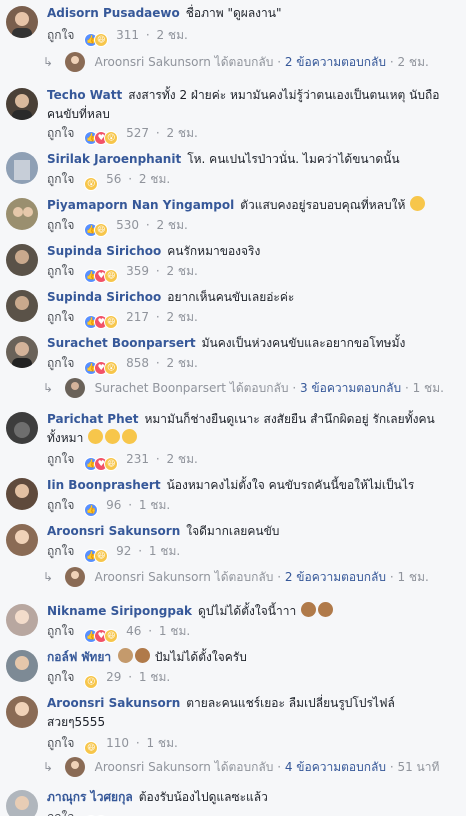 The height and width of the screenshot is (816, 466). What do you see at coordinates (48, 62) in the screenshot?
I see `reply-arrow-icon: ↳` at bounding box center [48, 62].